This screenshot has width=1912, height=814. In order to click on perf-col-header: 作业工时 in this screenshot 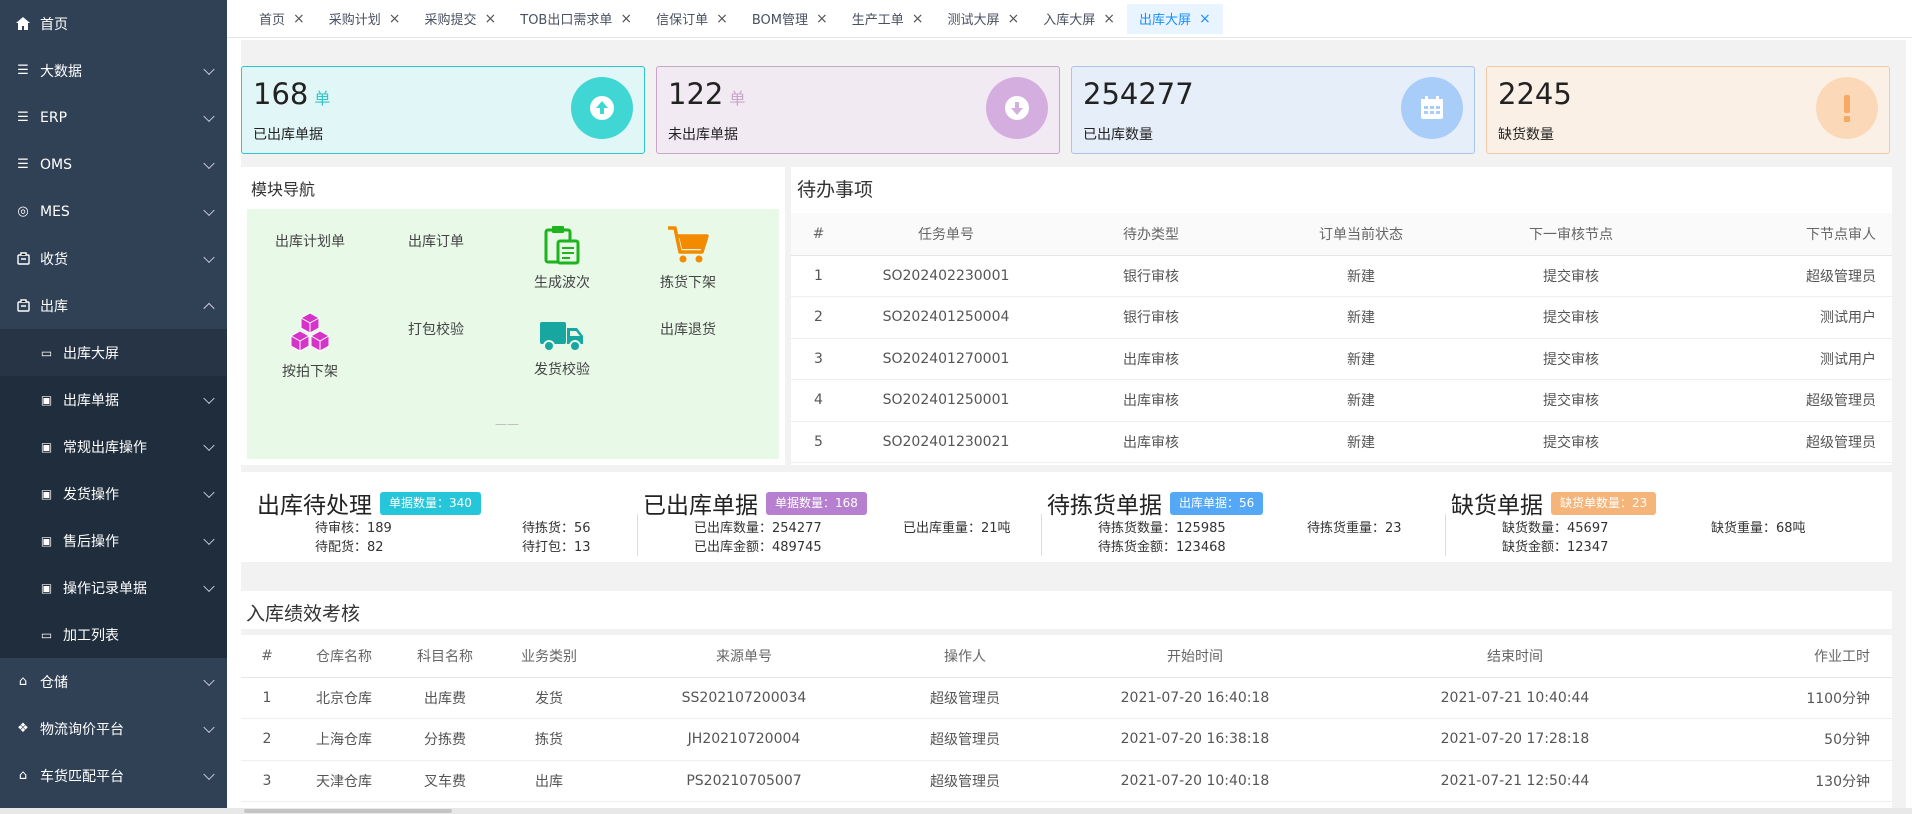, I will do `click(1788, 656)`.